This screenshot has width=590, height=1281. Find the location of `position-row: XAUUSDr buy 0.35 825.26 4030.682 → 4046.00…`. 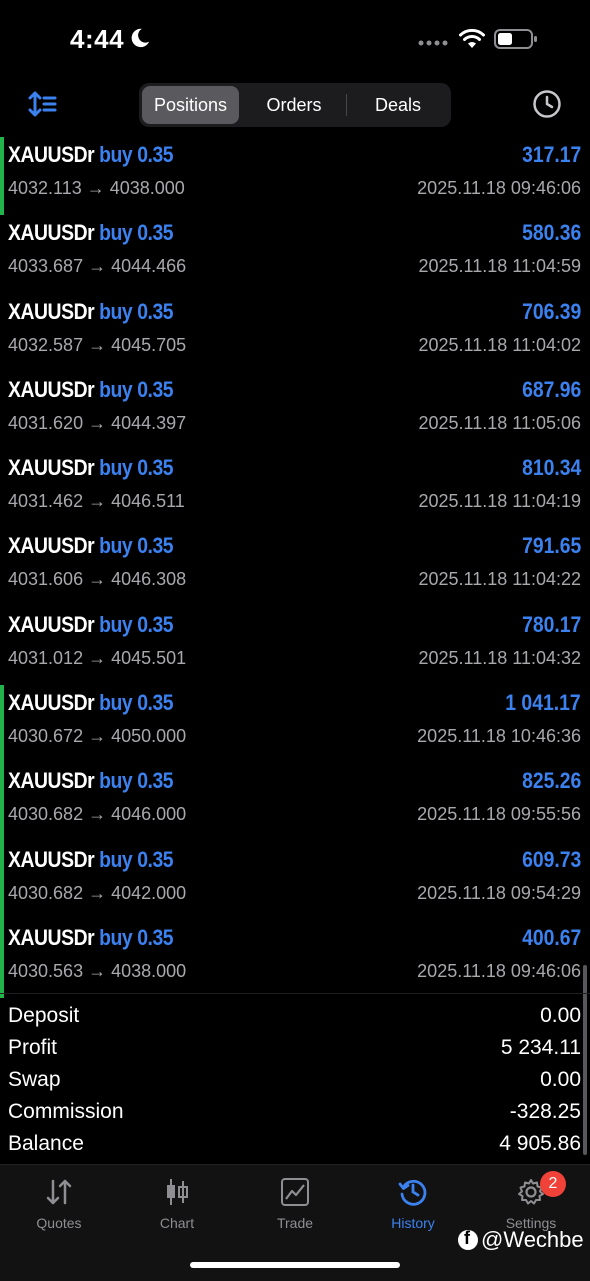

position-row: XAUUSDr buy 0.35 825.26 4030.682 → 4046.00… is located at coordinates (295, 802).